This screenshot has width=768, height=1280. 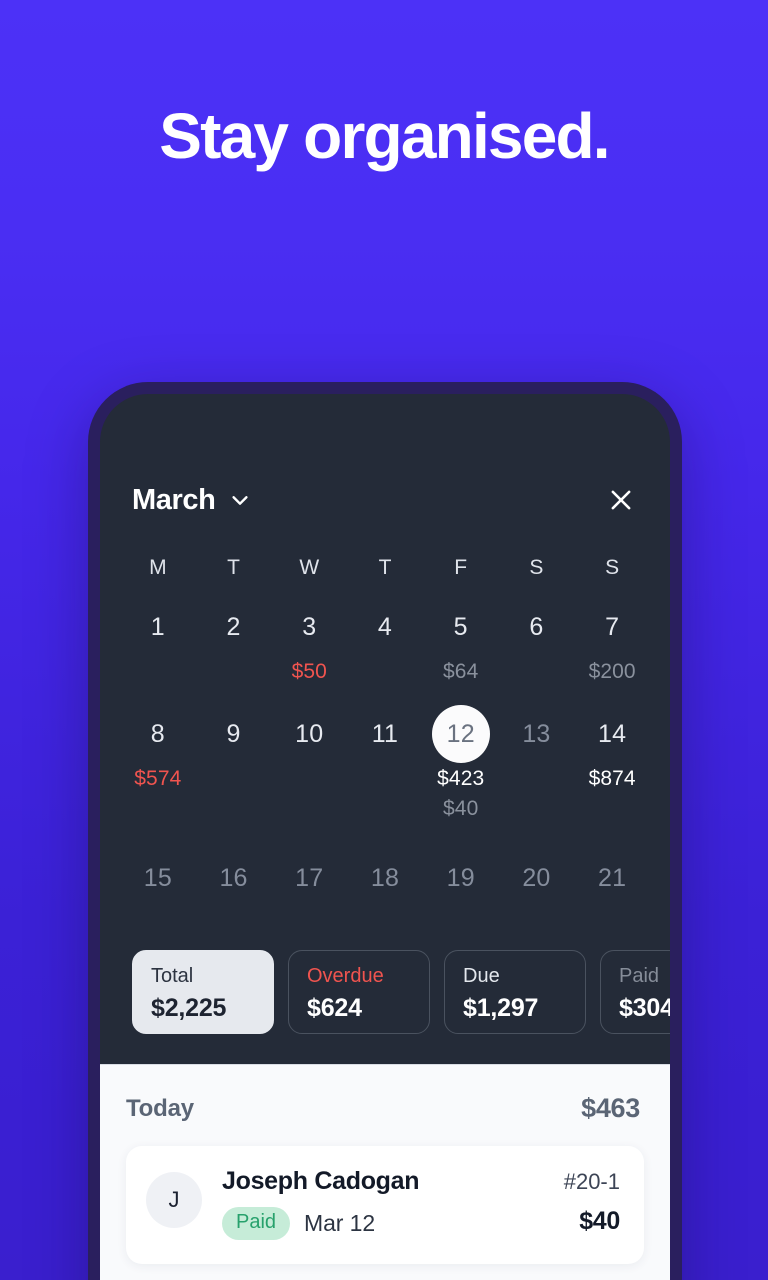 I want to click on calendar-day-8: 8 $574, so click(x=158, y=763).